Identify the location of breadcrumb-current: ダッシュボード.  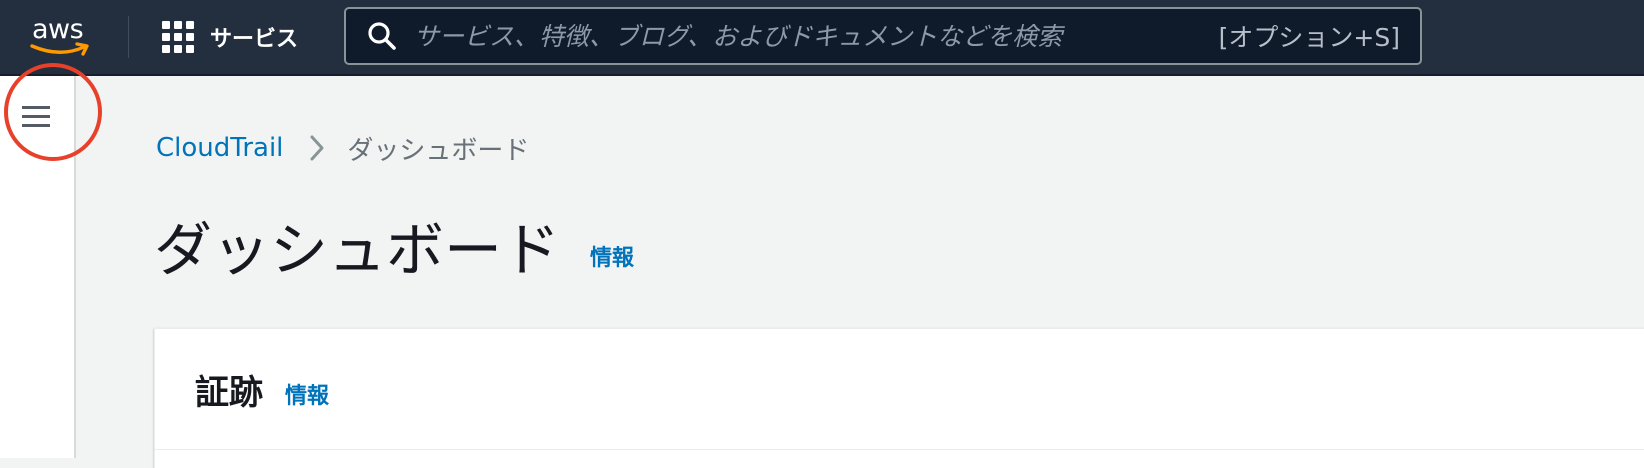
(438, 150).